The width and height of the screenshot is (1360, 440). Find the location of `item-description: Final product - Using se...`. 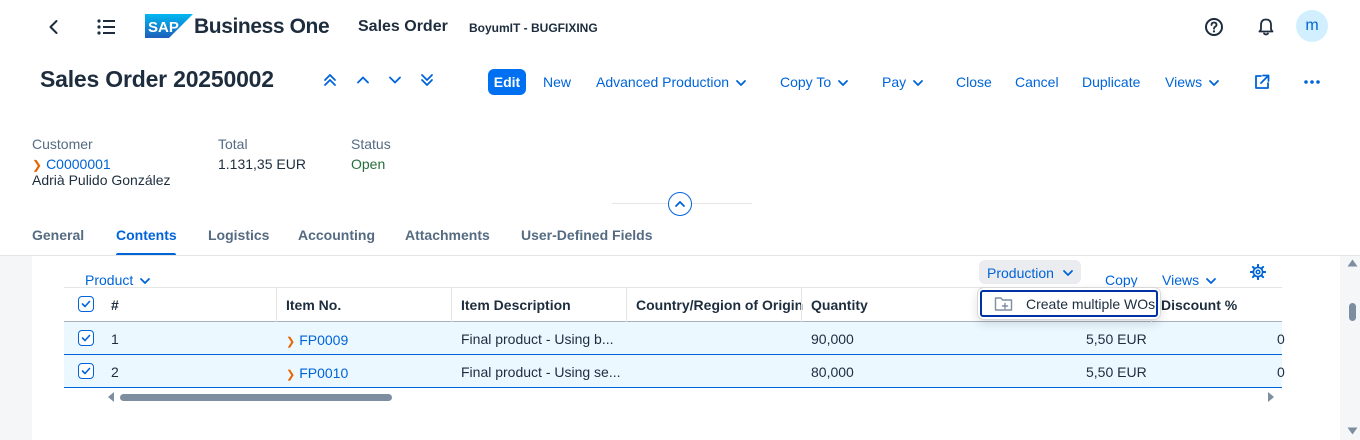

item-description: Final product - Using se... is located at coordinates (541, 372).